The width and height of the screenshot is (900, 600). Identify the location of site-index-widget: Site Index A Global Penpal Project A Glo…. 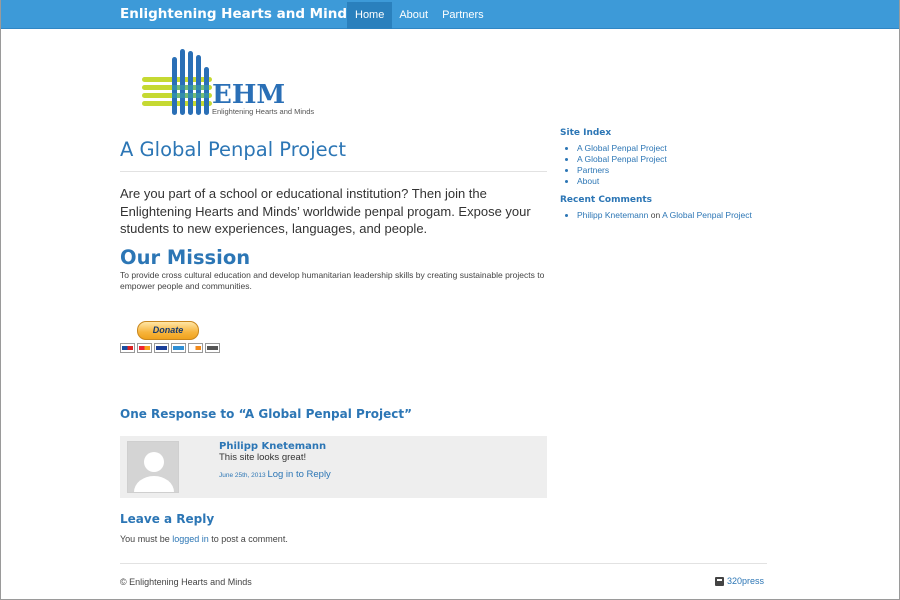
(665, 157).